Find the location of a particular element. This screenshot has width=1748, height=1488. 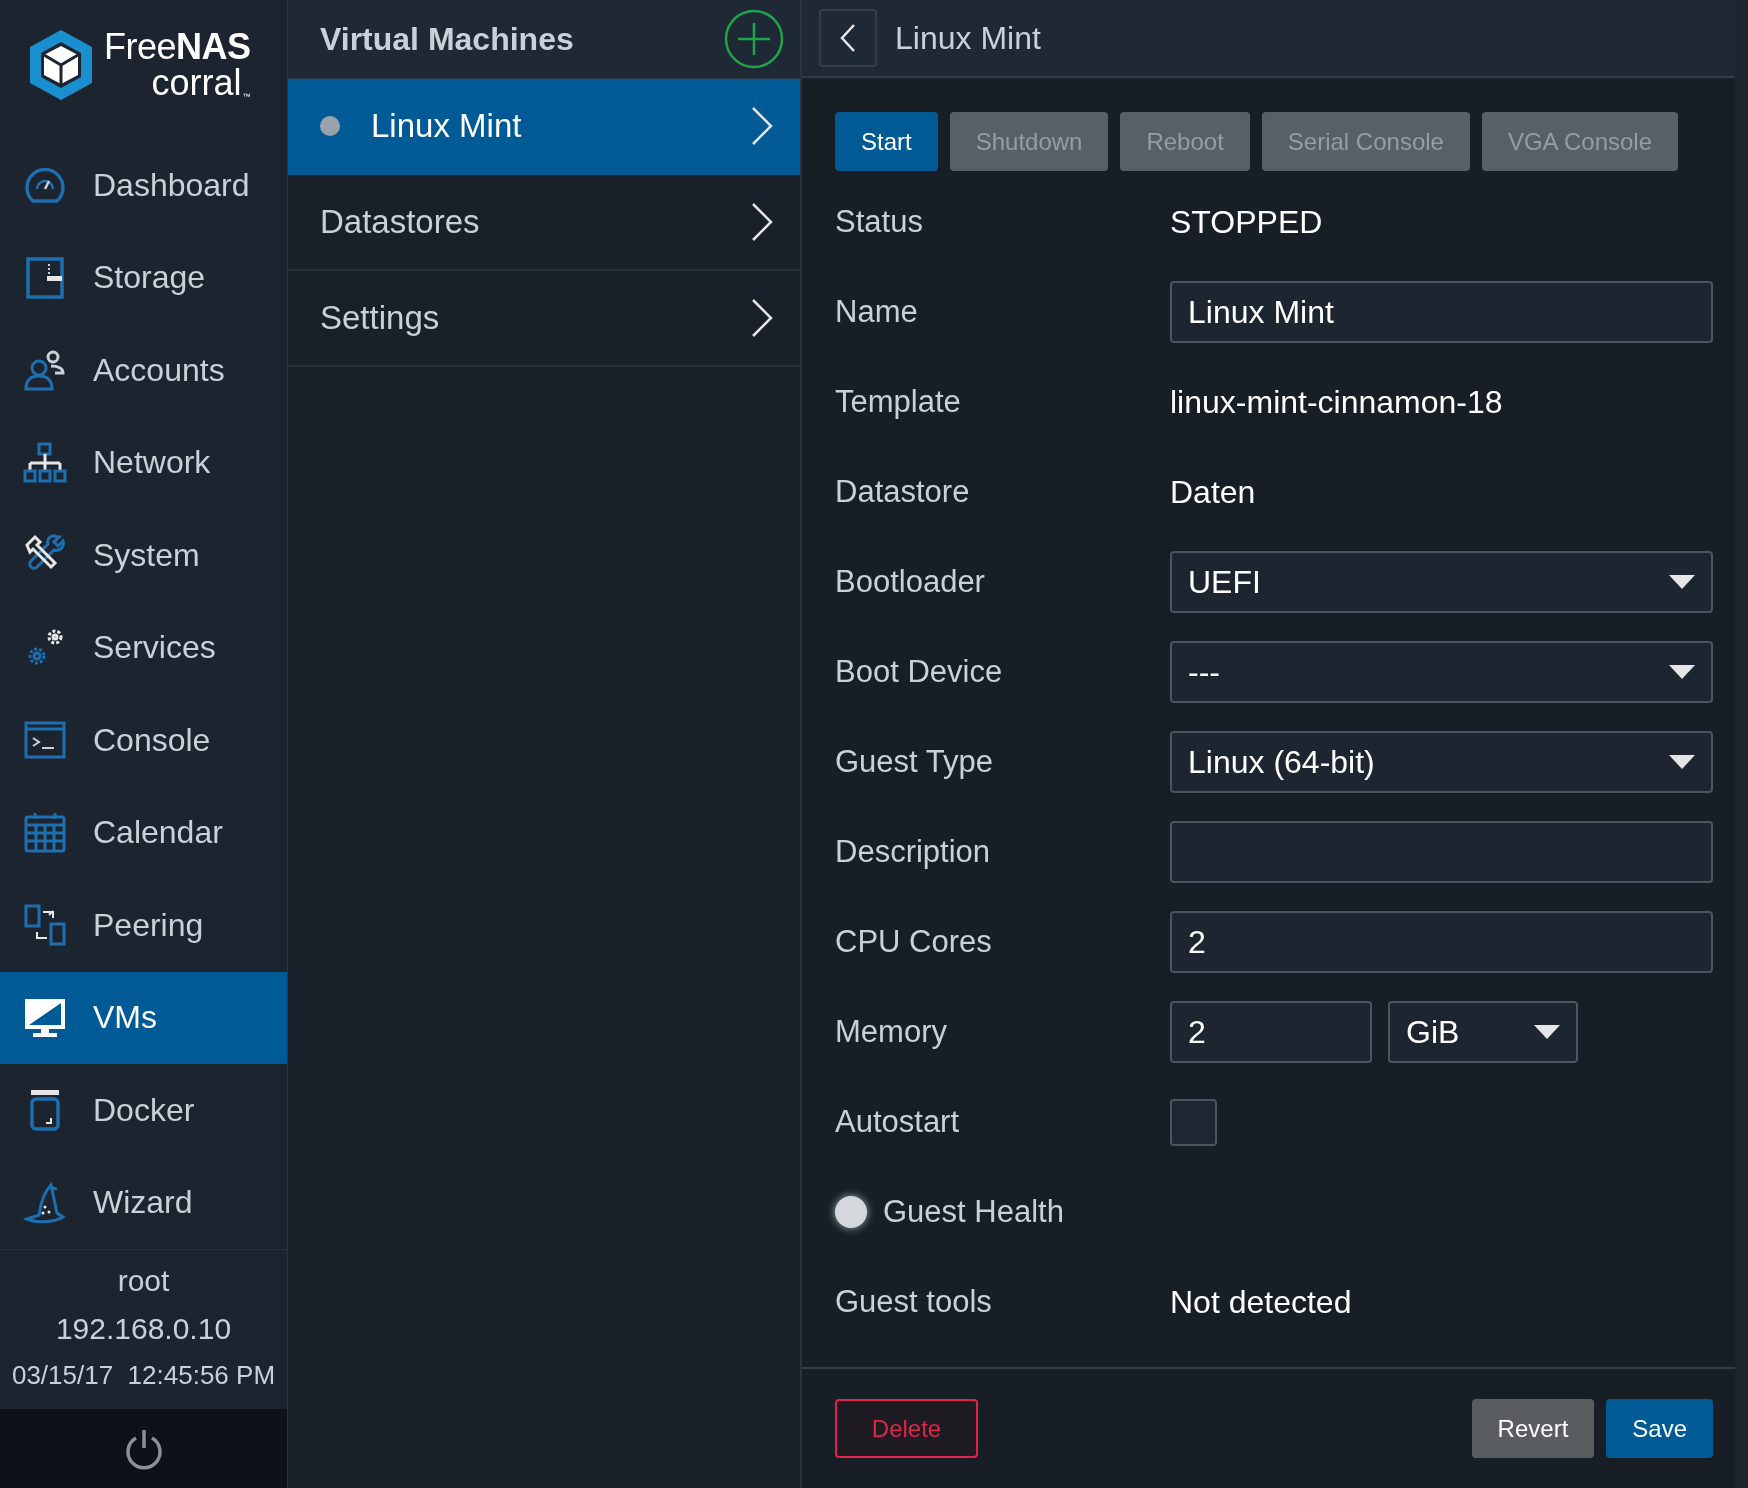

nav-item: Peering is located at coordinates (143, 925).